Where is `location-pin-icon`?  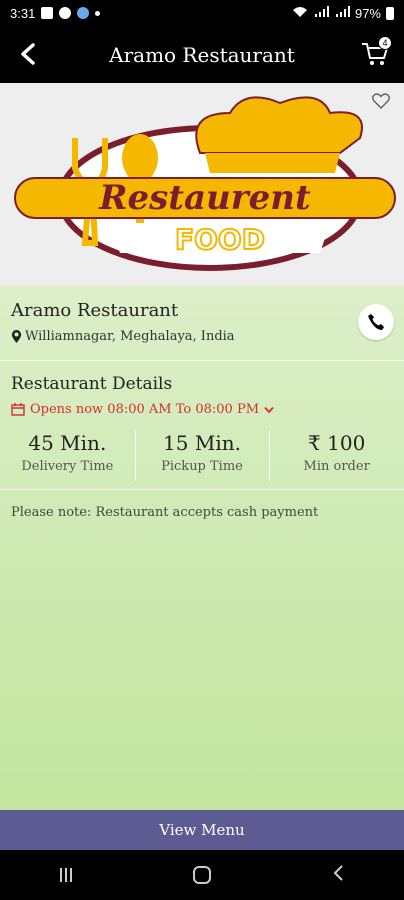
location-pin-icon is located at coordinates (16, 336).